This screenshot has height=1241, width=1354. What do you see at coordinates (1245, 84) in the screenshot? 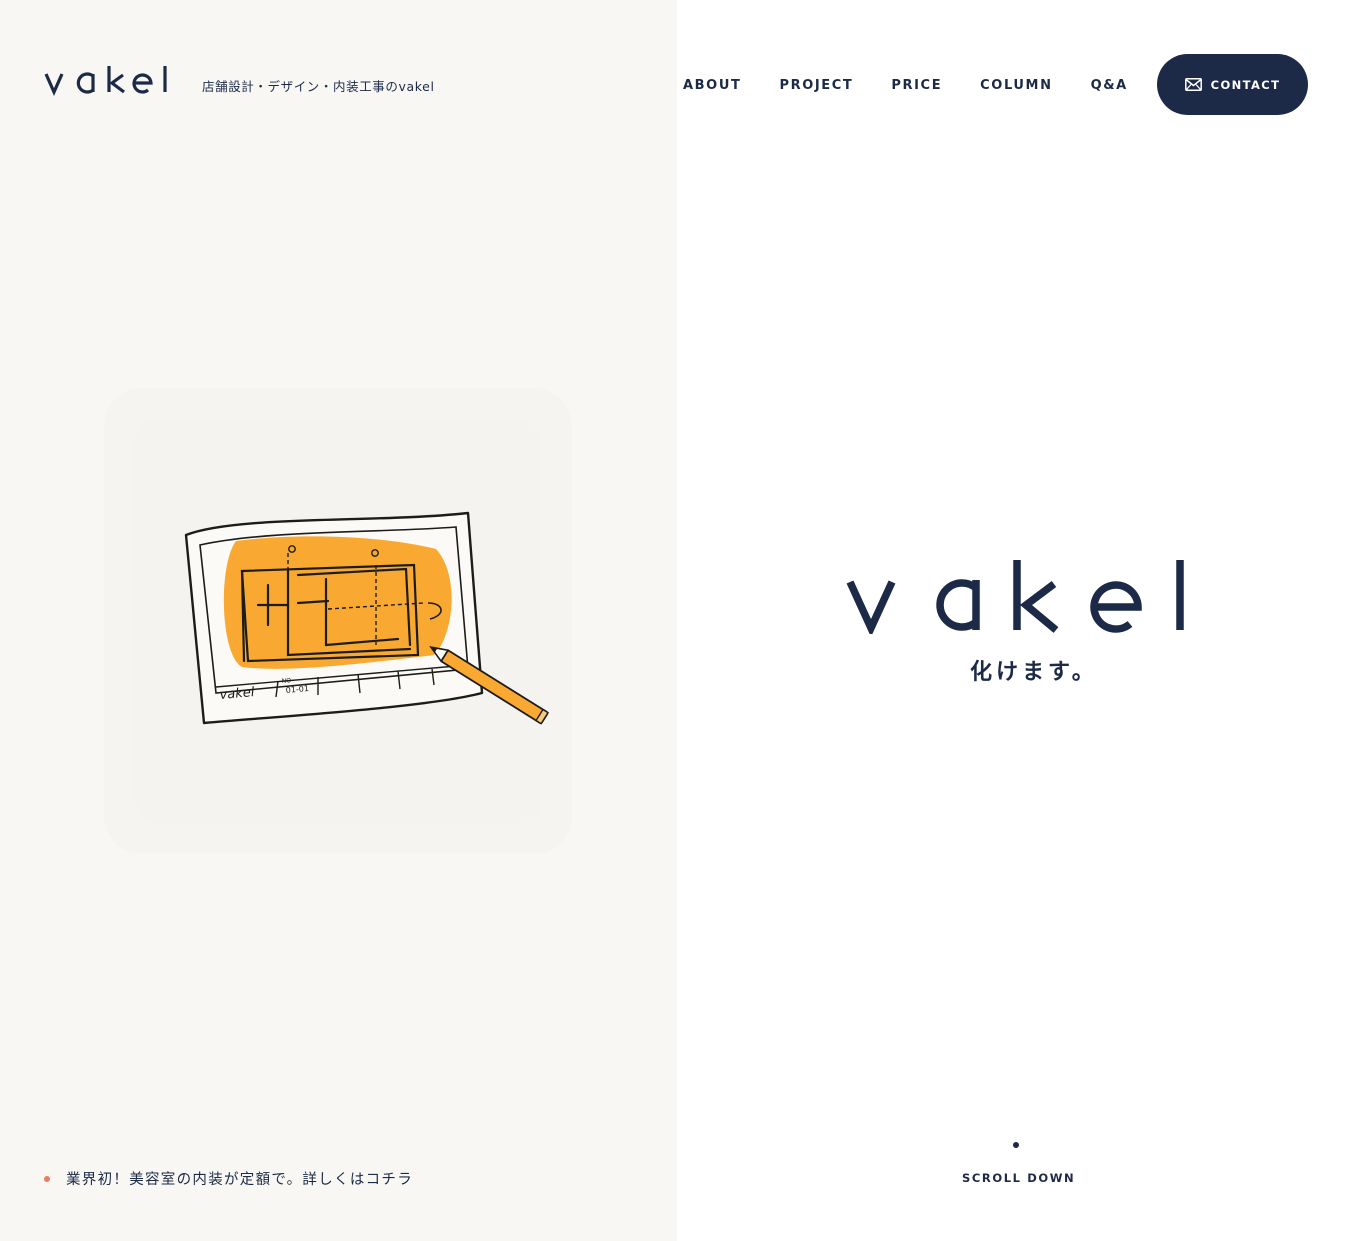
I see `contact-label: CONTACT` at bounding box center [1245, 84].